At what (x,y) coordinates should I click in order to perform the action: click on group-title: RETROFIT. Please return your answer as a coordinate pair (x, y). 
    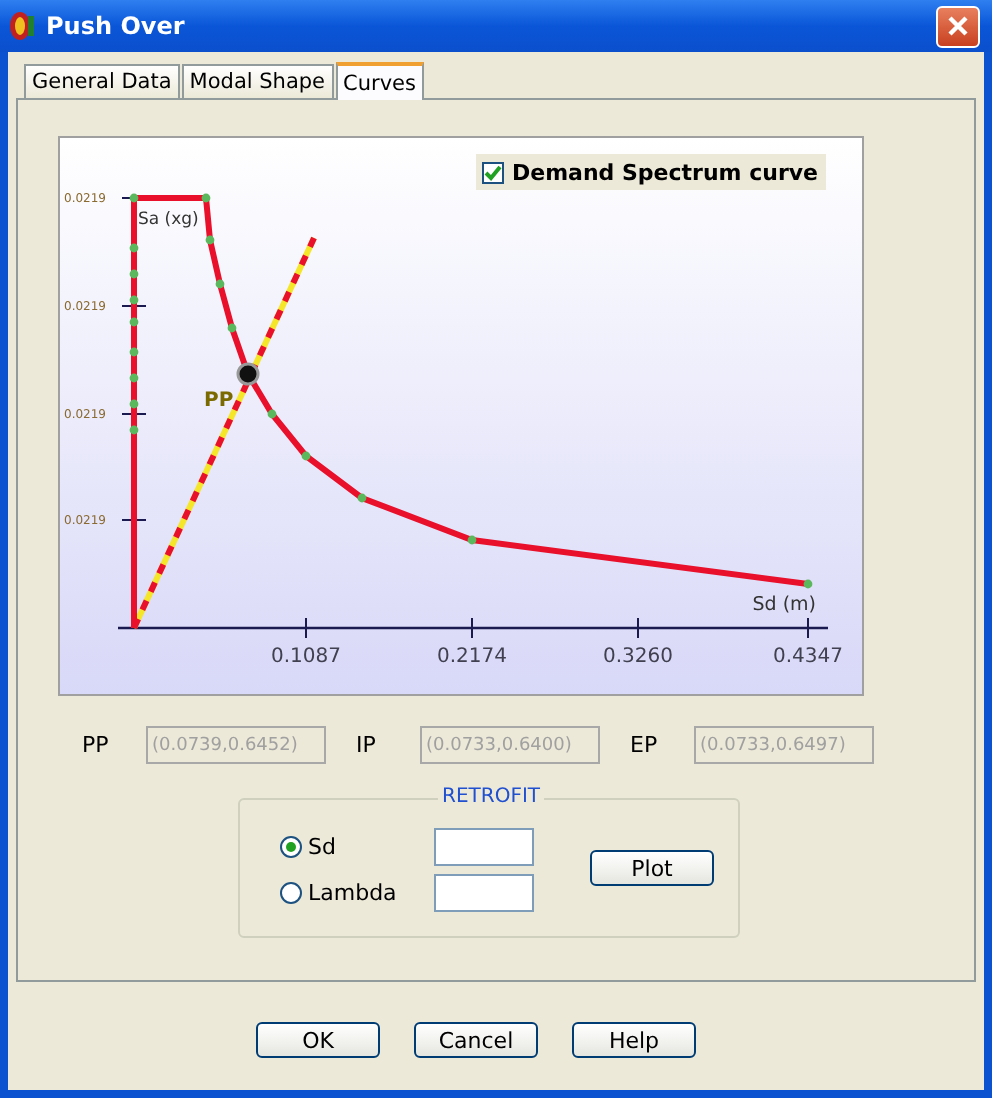
    Looking at the image, I should click on (491, 797).